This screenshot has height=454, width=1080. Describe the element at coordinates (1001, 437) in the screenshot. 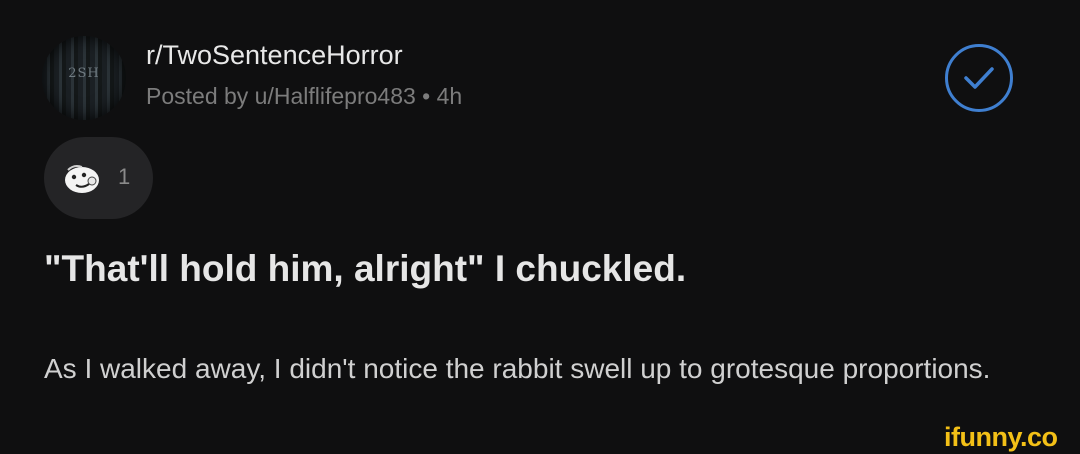

I see `ifunny-watermark: ifunny.co` at that location.